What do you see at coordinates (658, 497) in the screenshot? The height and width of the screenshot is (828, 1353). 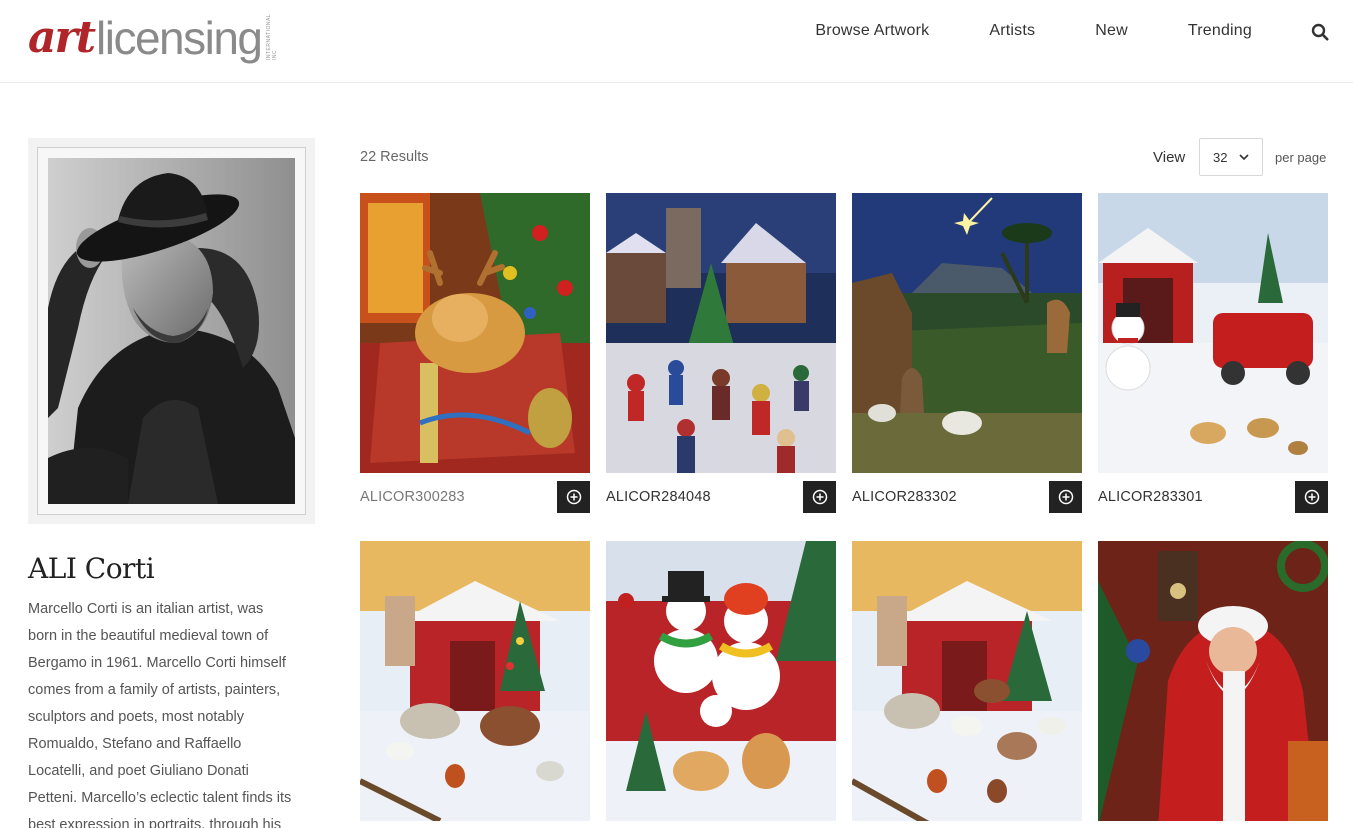 I see `artwork-code: ALICOR284048` at bounding box center [658, 497].